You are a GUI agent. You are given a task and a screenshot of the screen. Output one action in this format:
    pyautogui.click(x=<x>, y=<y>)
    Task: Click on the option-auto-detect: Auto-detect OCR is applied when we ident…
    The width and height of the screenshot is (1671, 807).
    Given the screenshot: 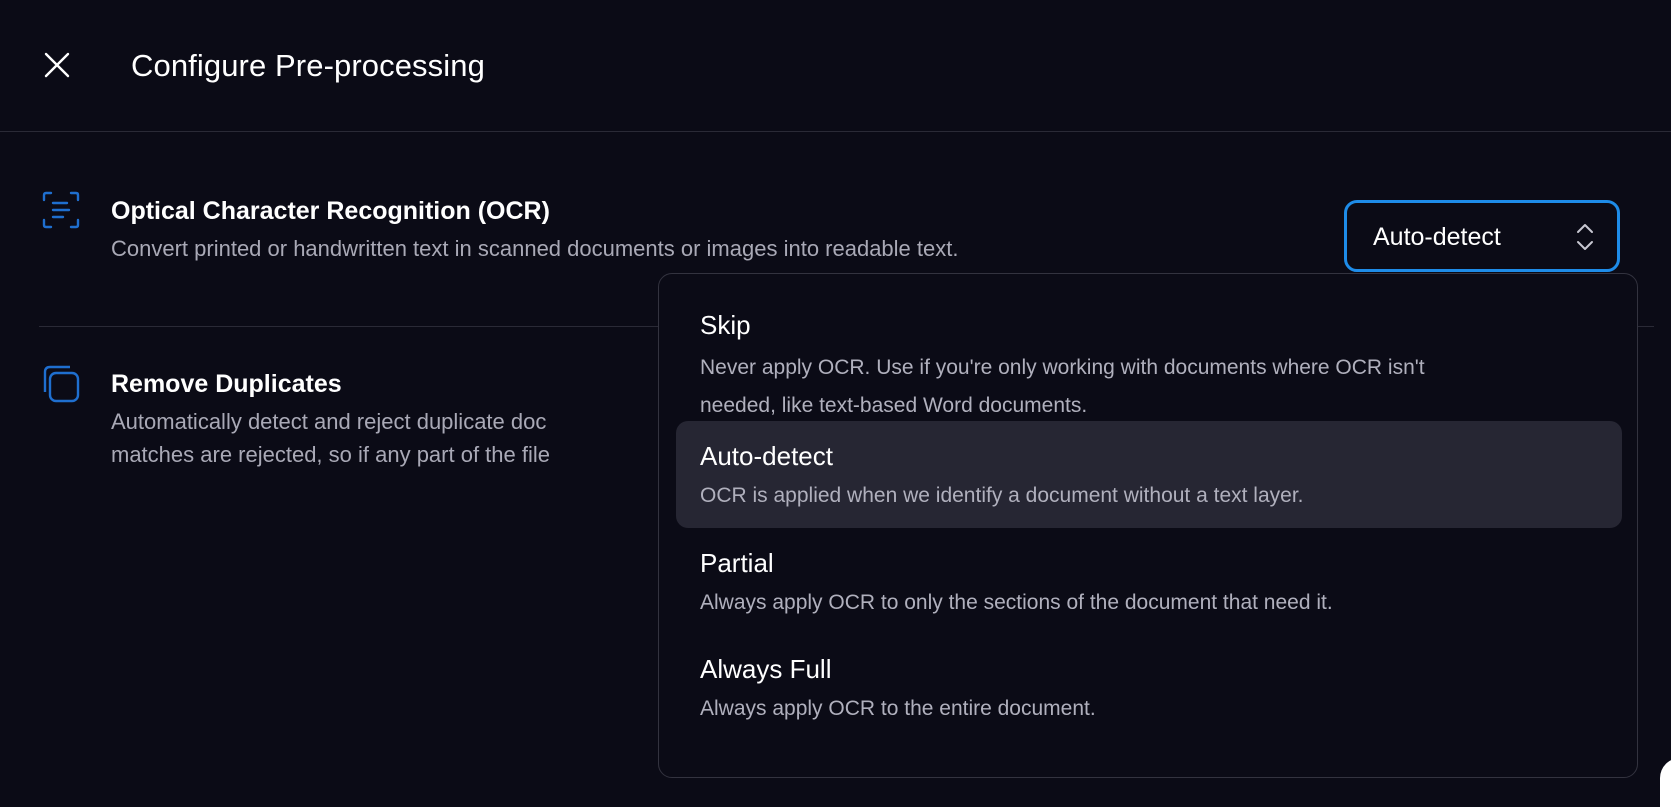 What is the action you would take?
    pyautogui.click(x=1149, y=474)
    